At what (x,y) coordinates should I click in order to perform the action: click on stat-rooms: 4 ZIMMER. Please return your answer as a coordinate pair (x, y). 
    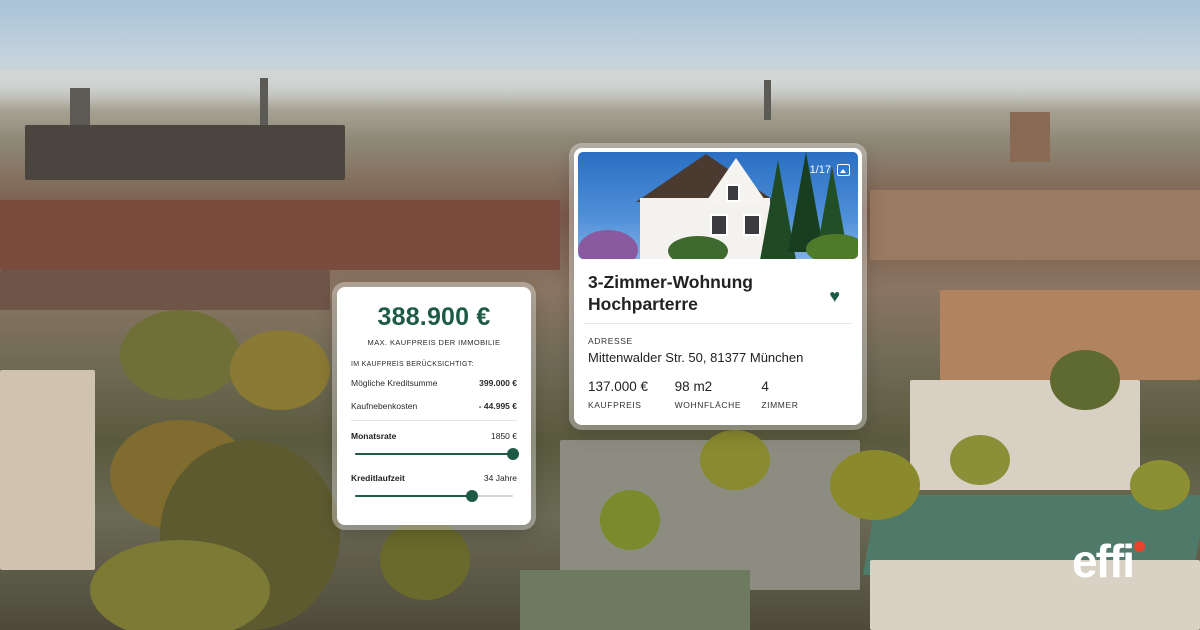
    Looking at the image, I should click on (804, 394).